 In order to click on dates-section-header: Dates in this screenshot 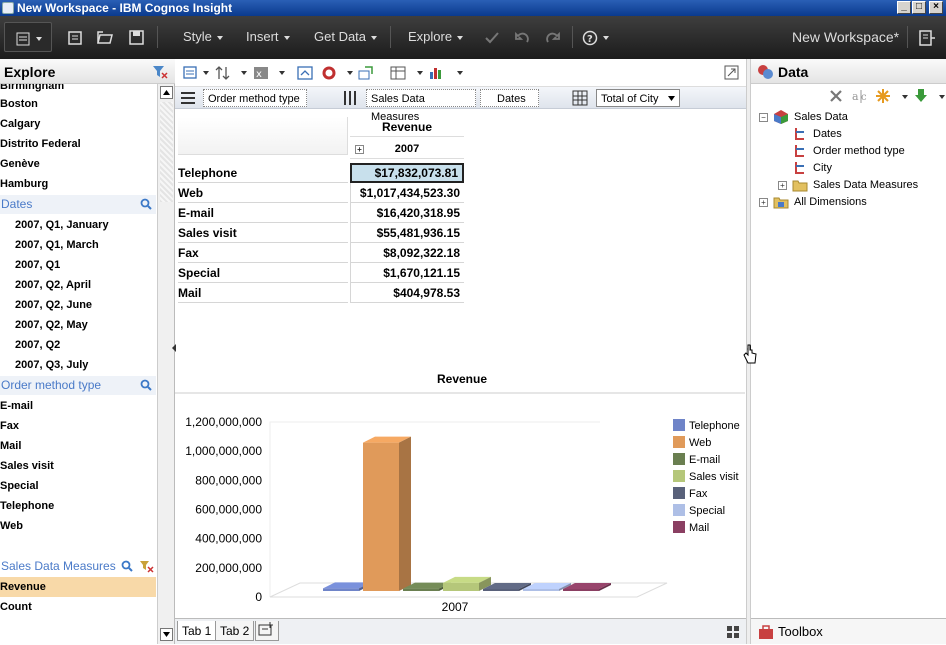, I will do `click(78, 204)`.